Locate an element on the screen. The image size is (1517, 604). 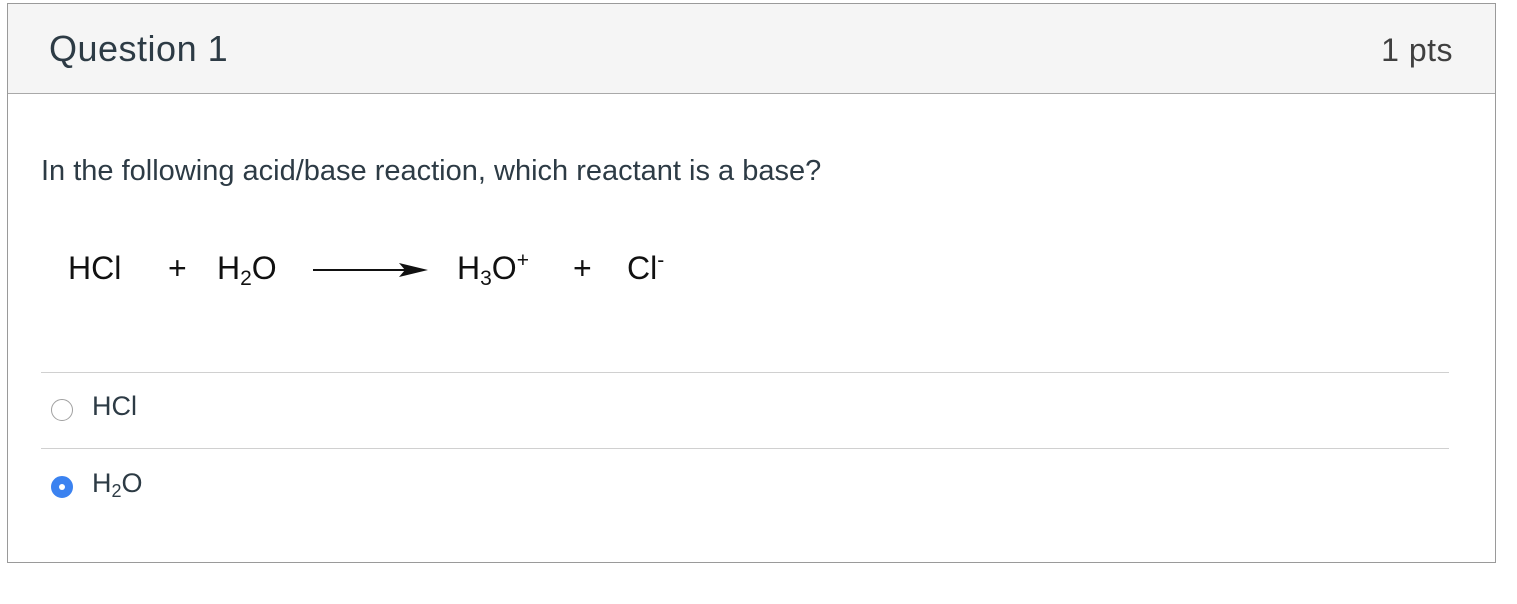
radio-button-unchecked is located at coordinates (62, 410).